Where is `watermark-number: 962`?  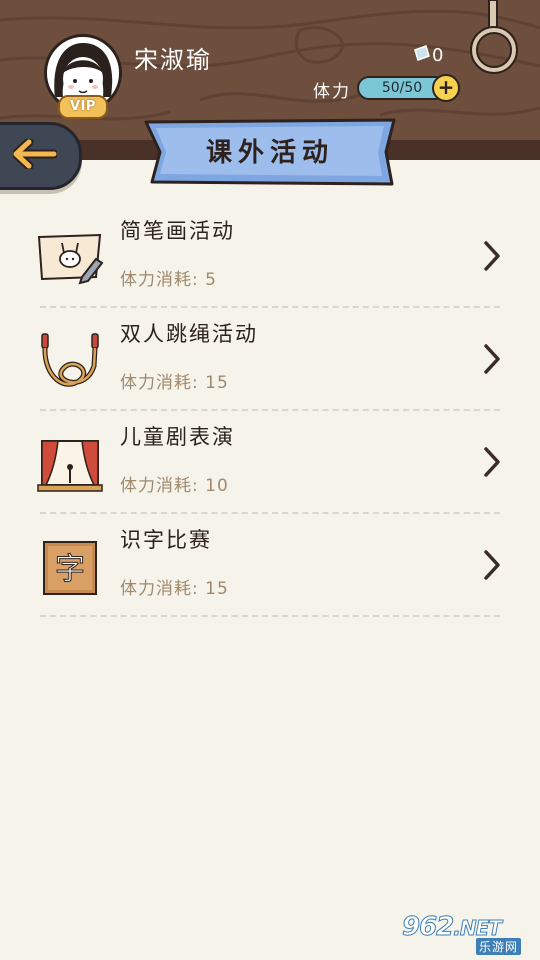
watermark-number: 962 is located at coordinates (427, 927).